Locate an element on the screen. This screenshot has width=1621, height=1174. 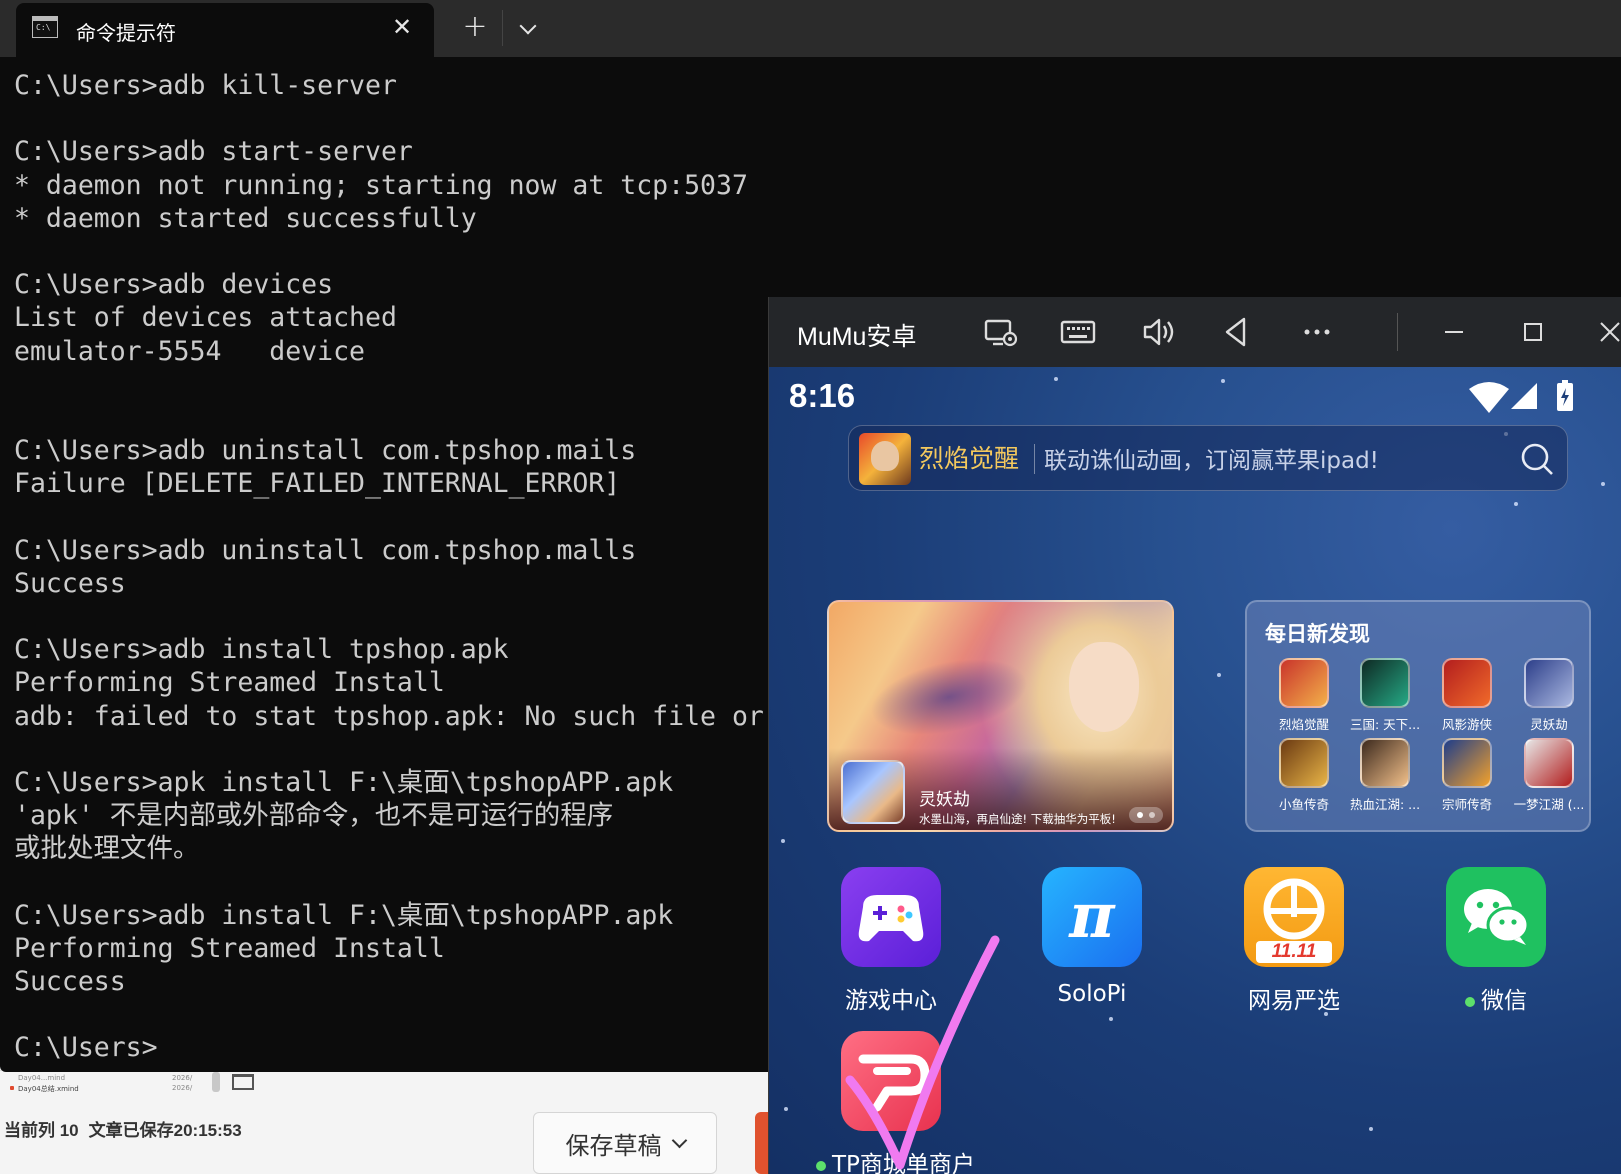
volume-icon is located at coordinates (1158, 332).